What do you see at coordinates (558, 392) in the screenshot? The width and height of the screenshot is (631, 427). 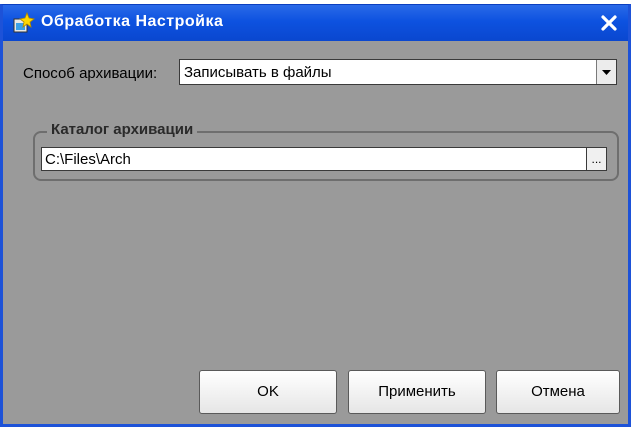 I see `cancel-button: Отмена` at bounding box center [558, 392].